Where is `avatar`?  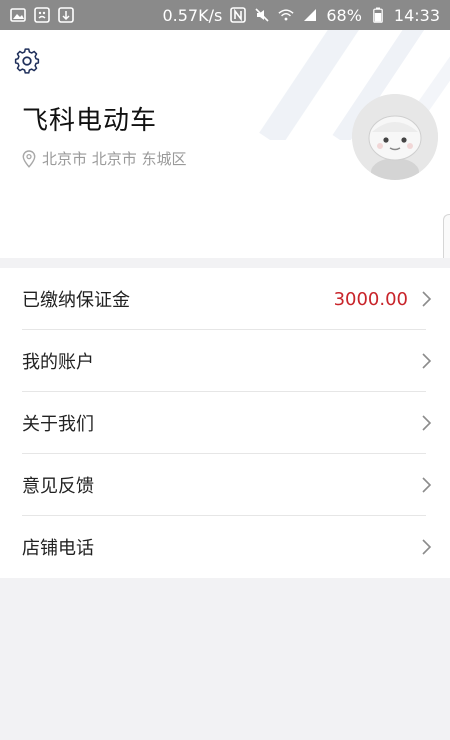
avatar is located at coordinates (395, 137).